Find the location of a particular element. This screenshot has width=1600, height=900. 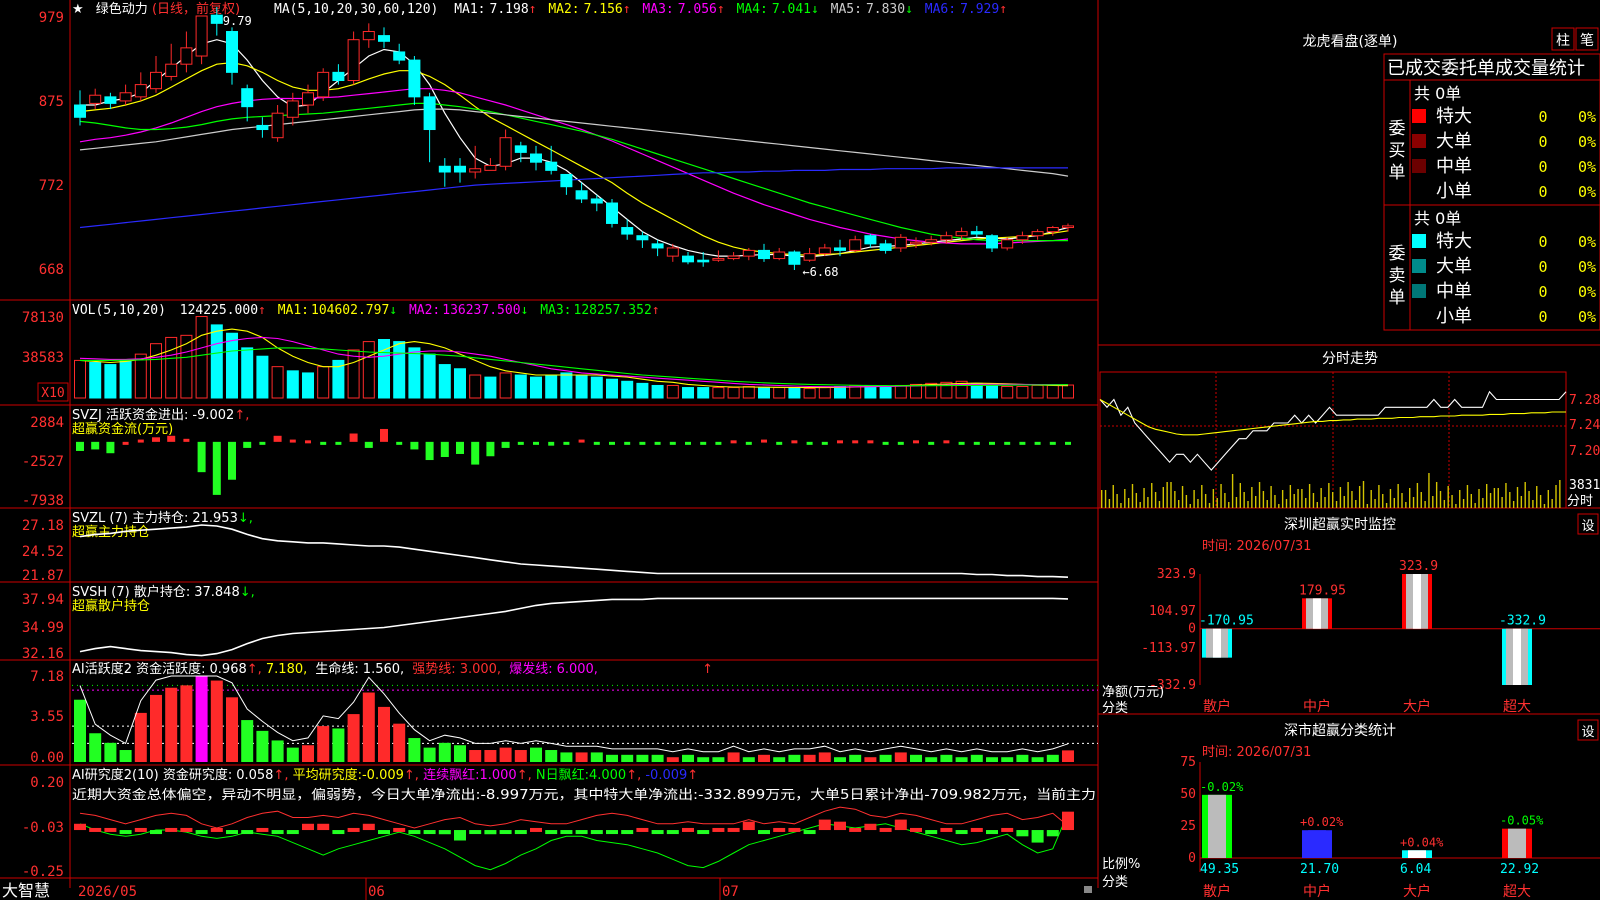

svzj-plot-area is located at coordinates (573, 461).